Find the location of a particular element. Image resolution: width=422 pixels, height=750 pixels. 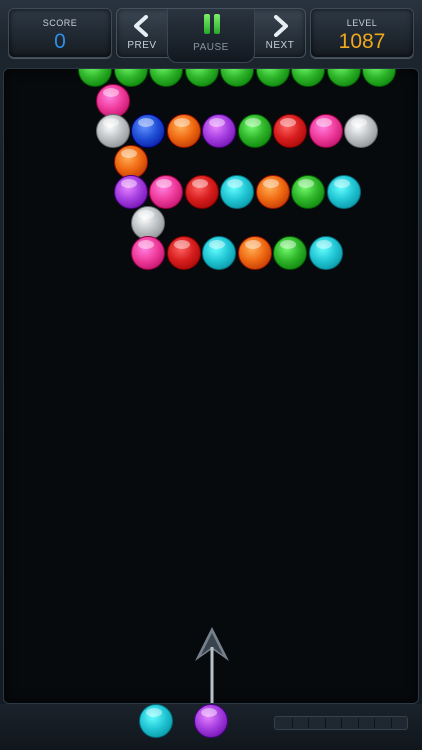

score-panel: SCORE 0 is located at coordinates (60, 33).